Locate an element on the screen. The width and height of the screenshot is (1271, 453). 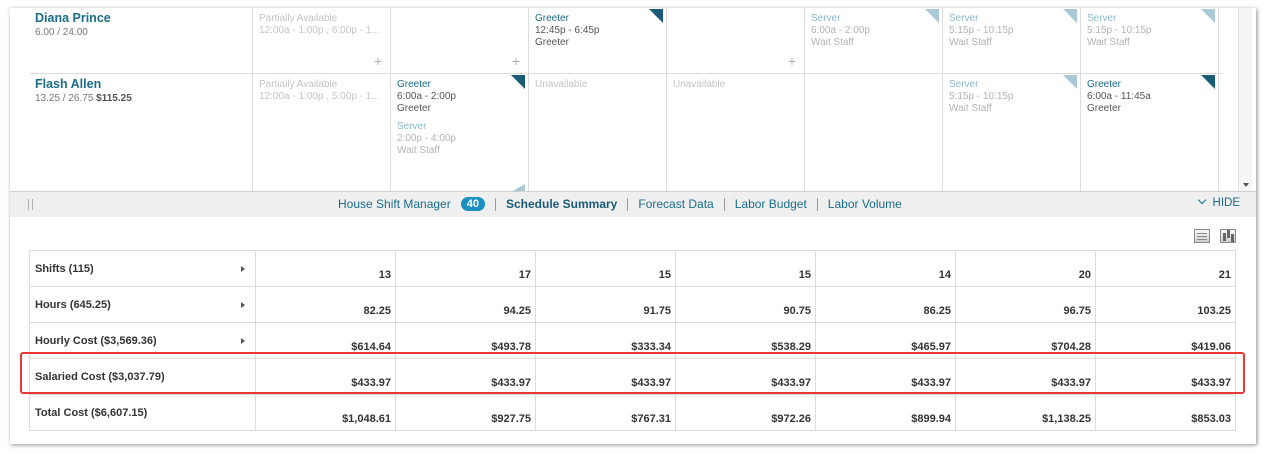
employee-hours-value: 6.00 / 24.00 is located at coordinates (61, 32).